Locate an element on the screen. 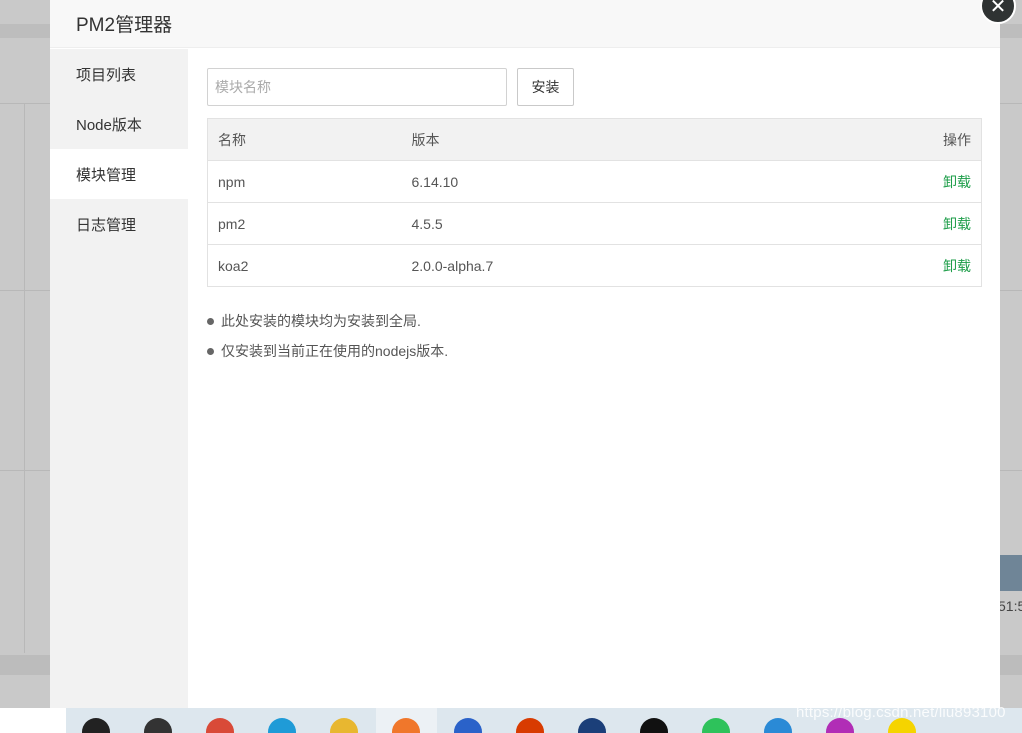 The image size is (1022, 733). table-row: koa2 2.0.0-alpha.7 卸载 is located at coordinates (594, 265).